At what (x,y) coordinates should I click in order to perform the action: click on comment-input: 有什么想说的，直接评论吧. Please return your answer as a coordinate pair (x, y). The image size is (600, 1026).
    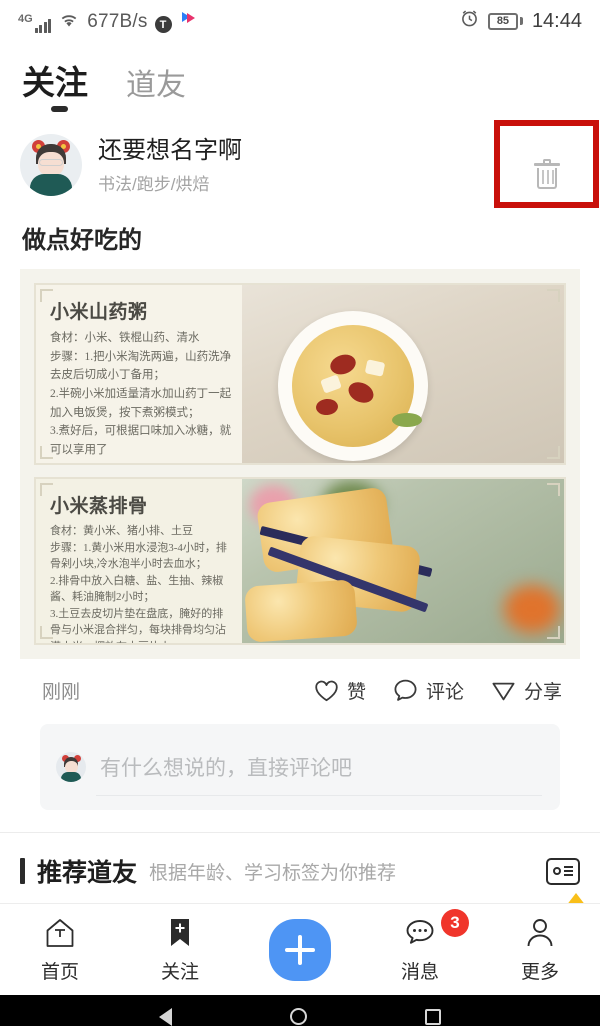
    Looking at the image, I should click on (300, 767).